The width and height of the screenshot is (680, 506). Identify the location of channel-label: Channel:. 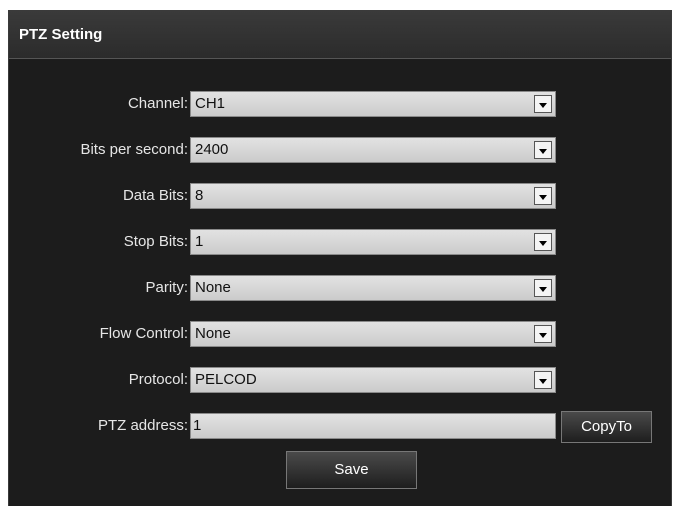
(157, 103).